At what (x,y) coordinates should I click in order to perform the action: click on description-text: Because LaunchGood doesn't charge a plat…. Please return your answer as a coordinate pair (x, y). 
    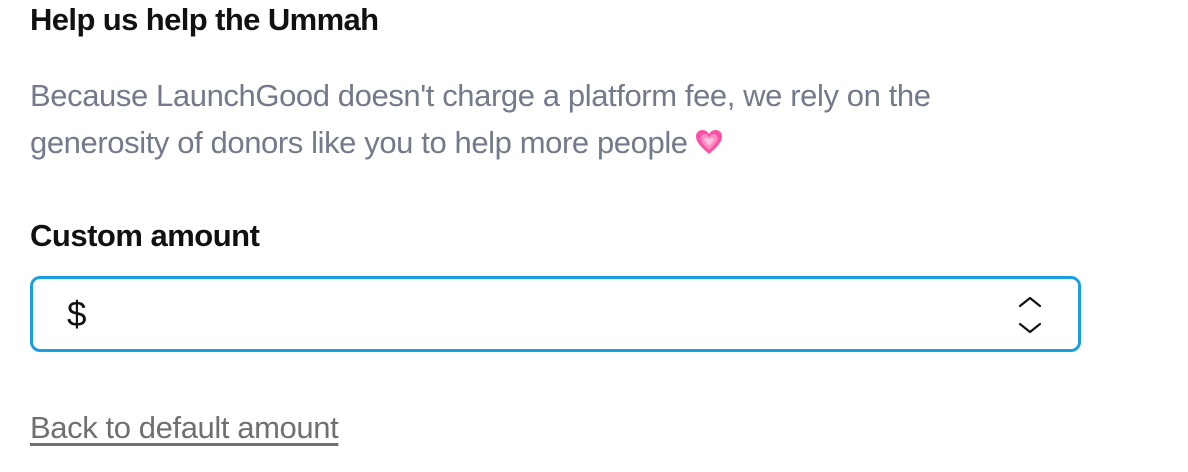
    Looking at the image, I should click on (480, 119).